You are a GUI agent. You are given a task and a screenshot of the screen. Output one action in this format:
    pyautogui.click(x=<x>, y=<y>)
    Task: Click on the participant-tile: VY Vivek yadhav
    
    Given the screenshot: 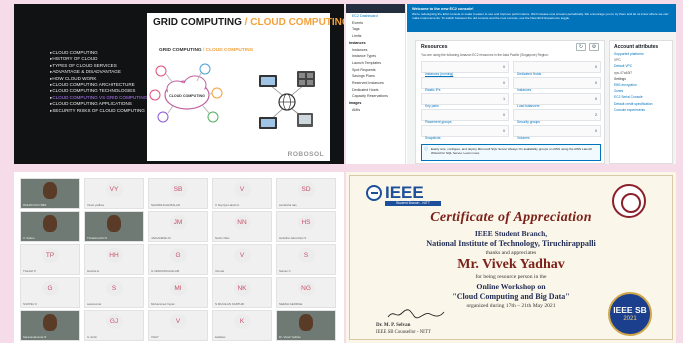 What is the action you would take?
    pyautogui.click(x=114, y=193)
    